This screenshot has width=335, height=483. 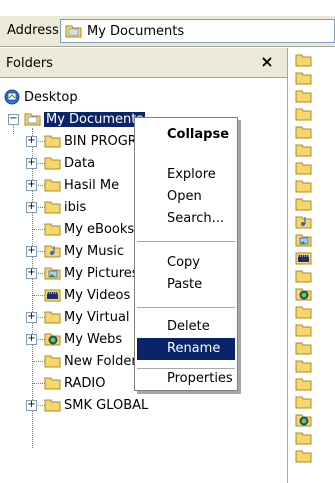 What do you see at coordinates (186, 135) in the screenshot?
I see `menu-item-collapse: Collapse` at bounding box center [186, 135].